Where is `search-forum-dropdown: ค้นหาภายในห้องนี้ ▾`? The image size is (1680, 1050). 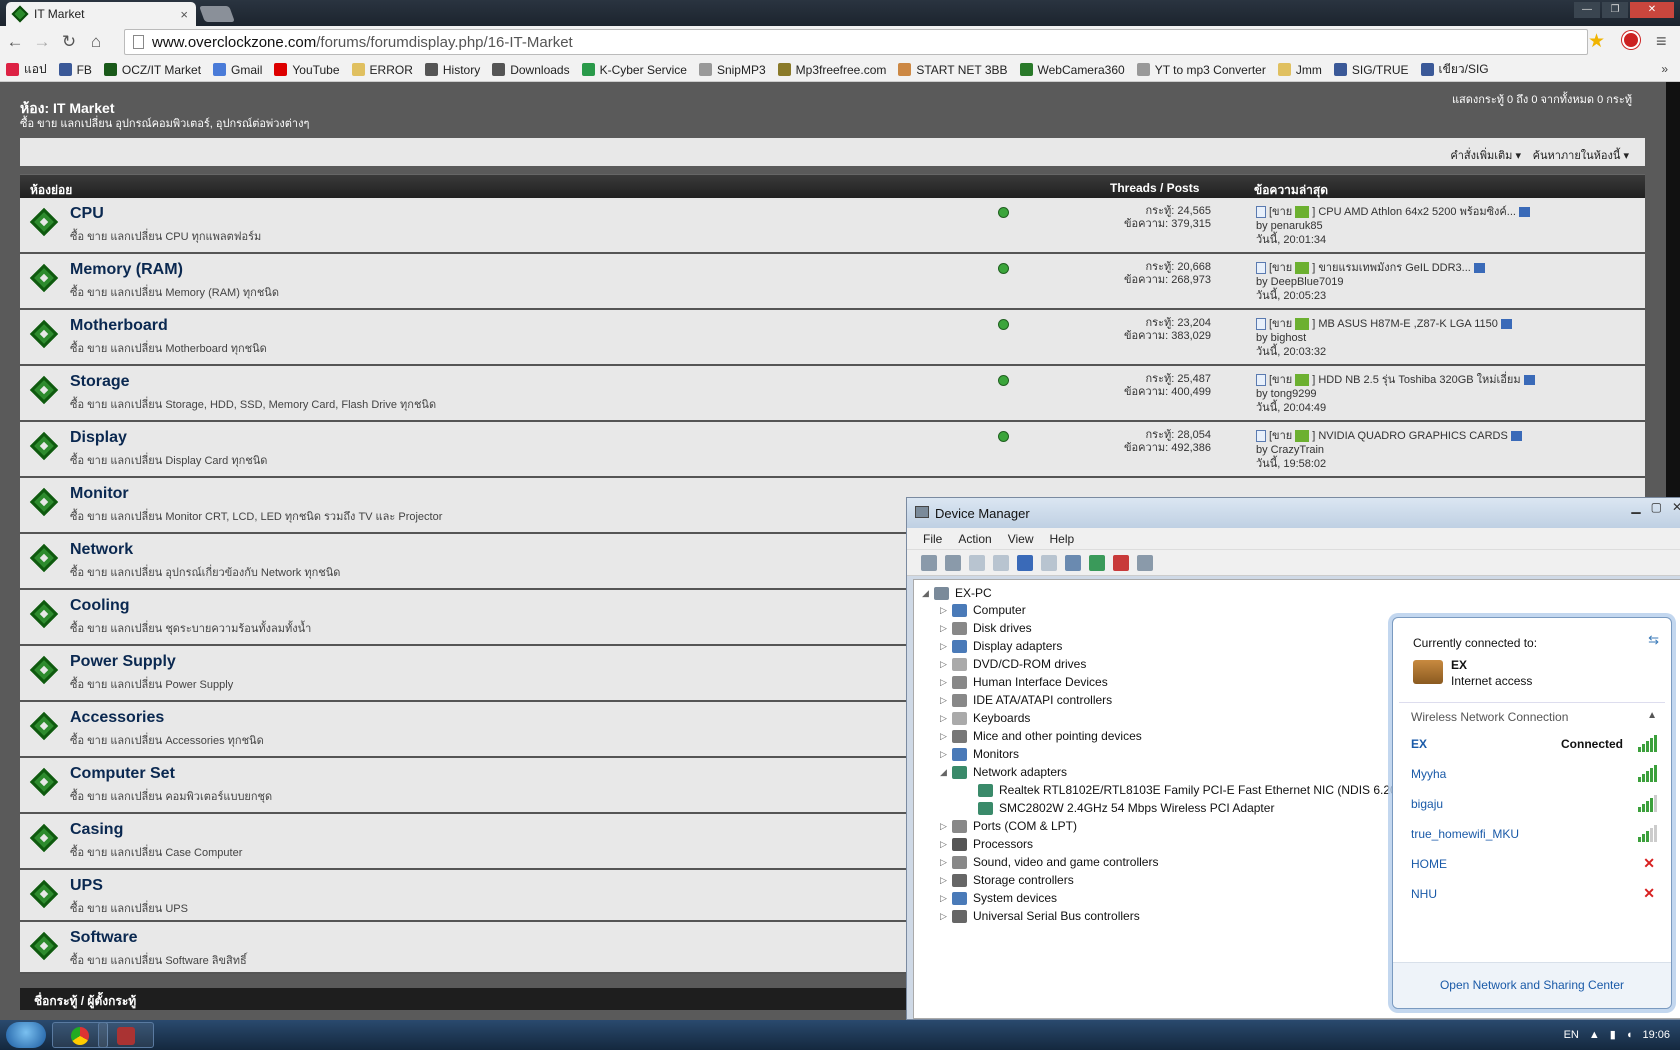
search-forum-dropdown: ค้นหาภายในห้องนี้ ▾ is located at coordinates (1581, 155).